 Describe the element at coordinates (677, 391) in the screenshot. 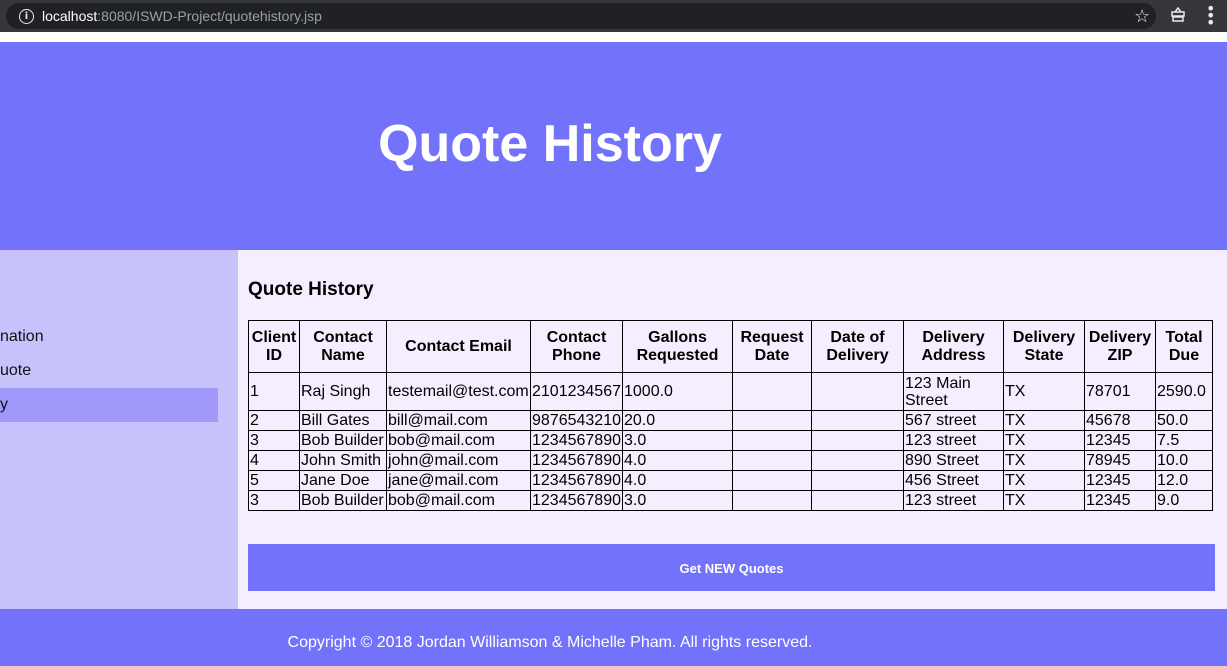

I see `table-cell: 1000.0` at that location.